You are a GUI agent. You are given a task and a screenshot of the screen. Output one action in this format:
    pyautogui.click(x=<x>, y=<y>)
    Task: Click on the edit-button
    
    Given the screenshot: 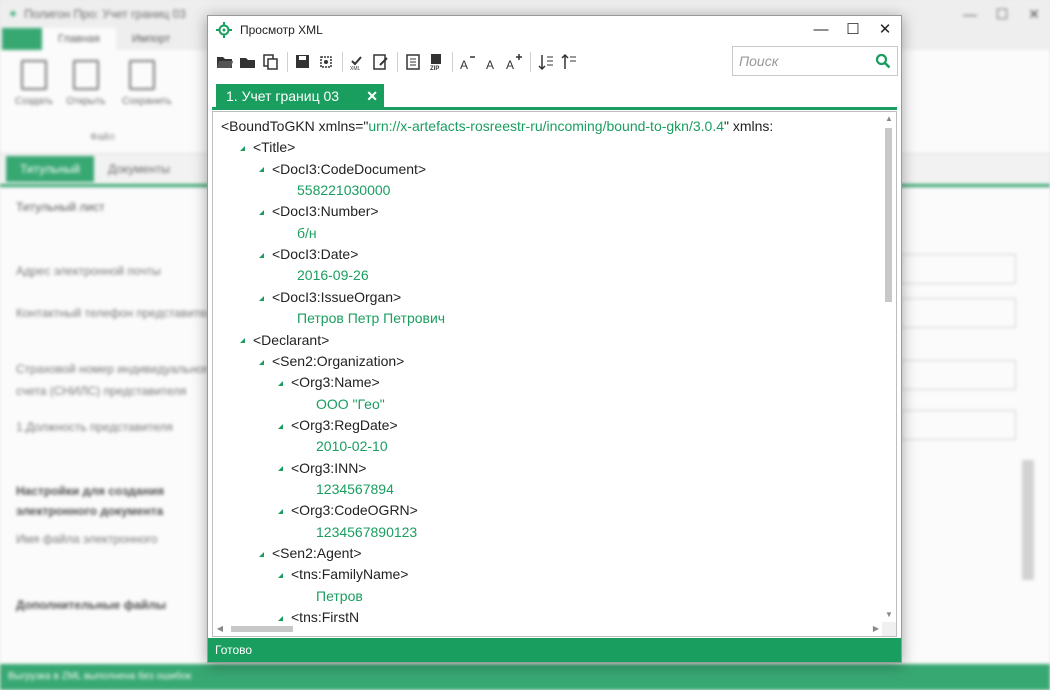 What is the action you would take?
    pyautogui.click(x=380, y=62)
    